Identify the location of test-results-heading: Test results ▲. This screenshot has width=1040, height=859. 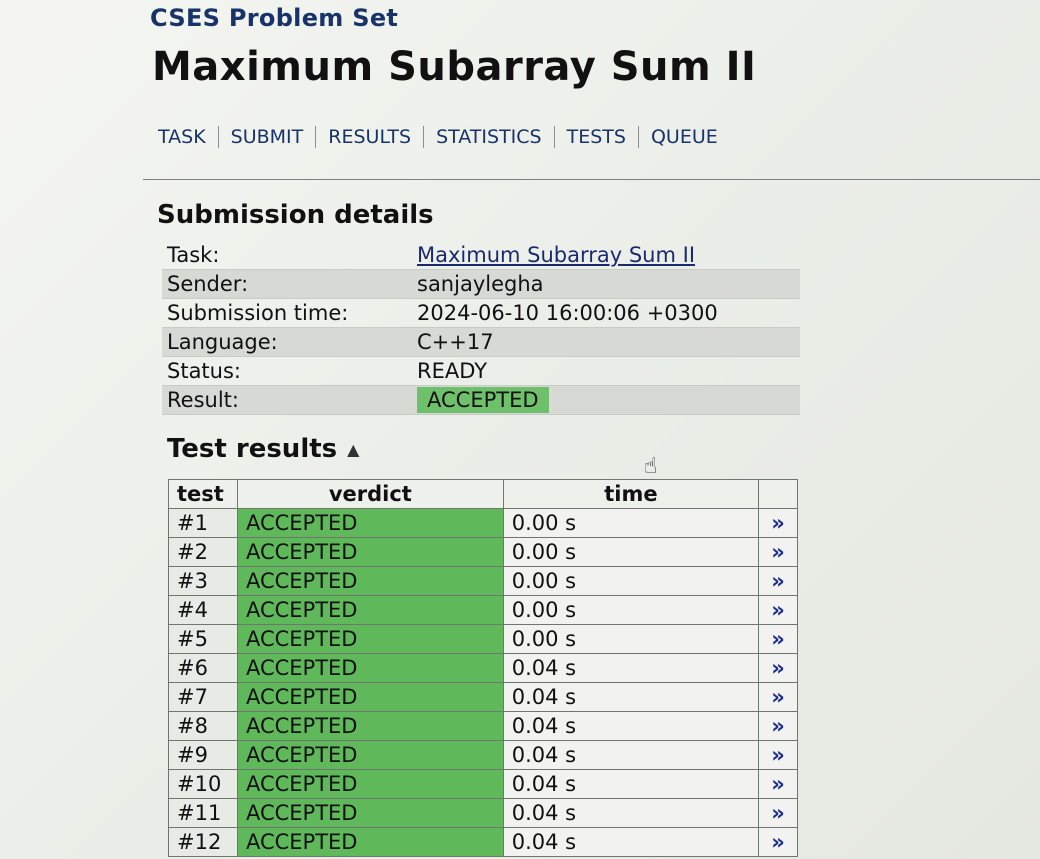
(263, 449).